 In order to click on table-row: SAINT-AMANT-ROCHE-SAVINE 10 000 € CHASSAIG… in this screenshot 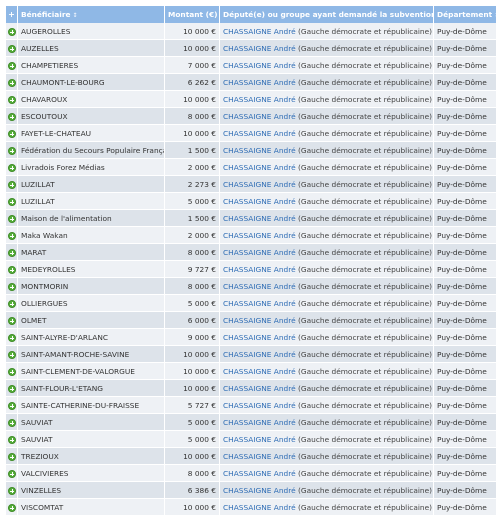, I will do `click(251, 354)`.